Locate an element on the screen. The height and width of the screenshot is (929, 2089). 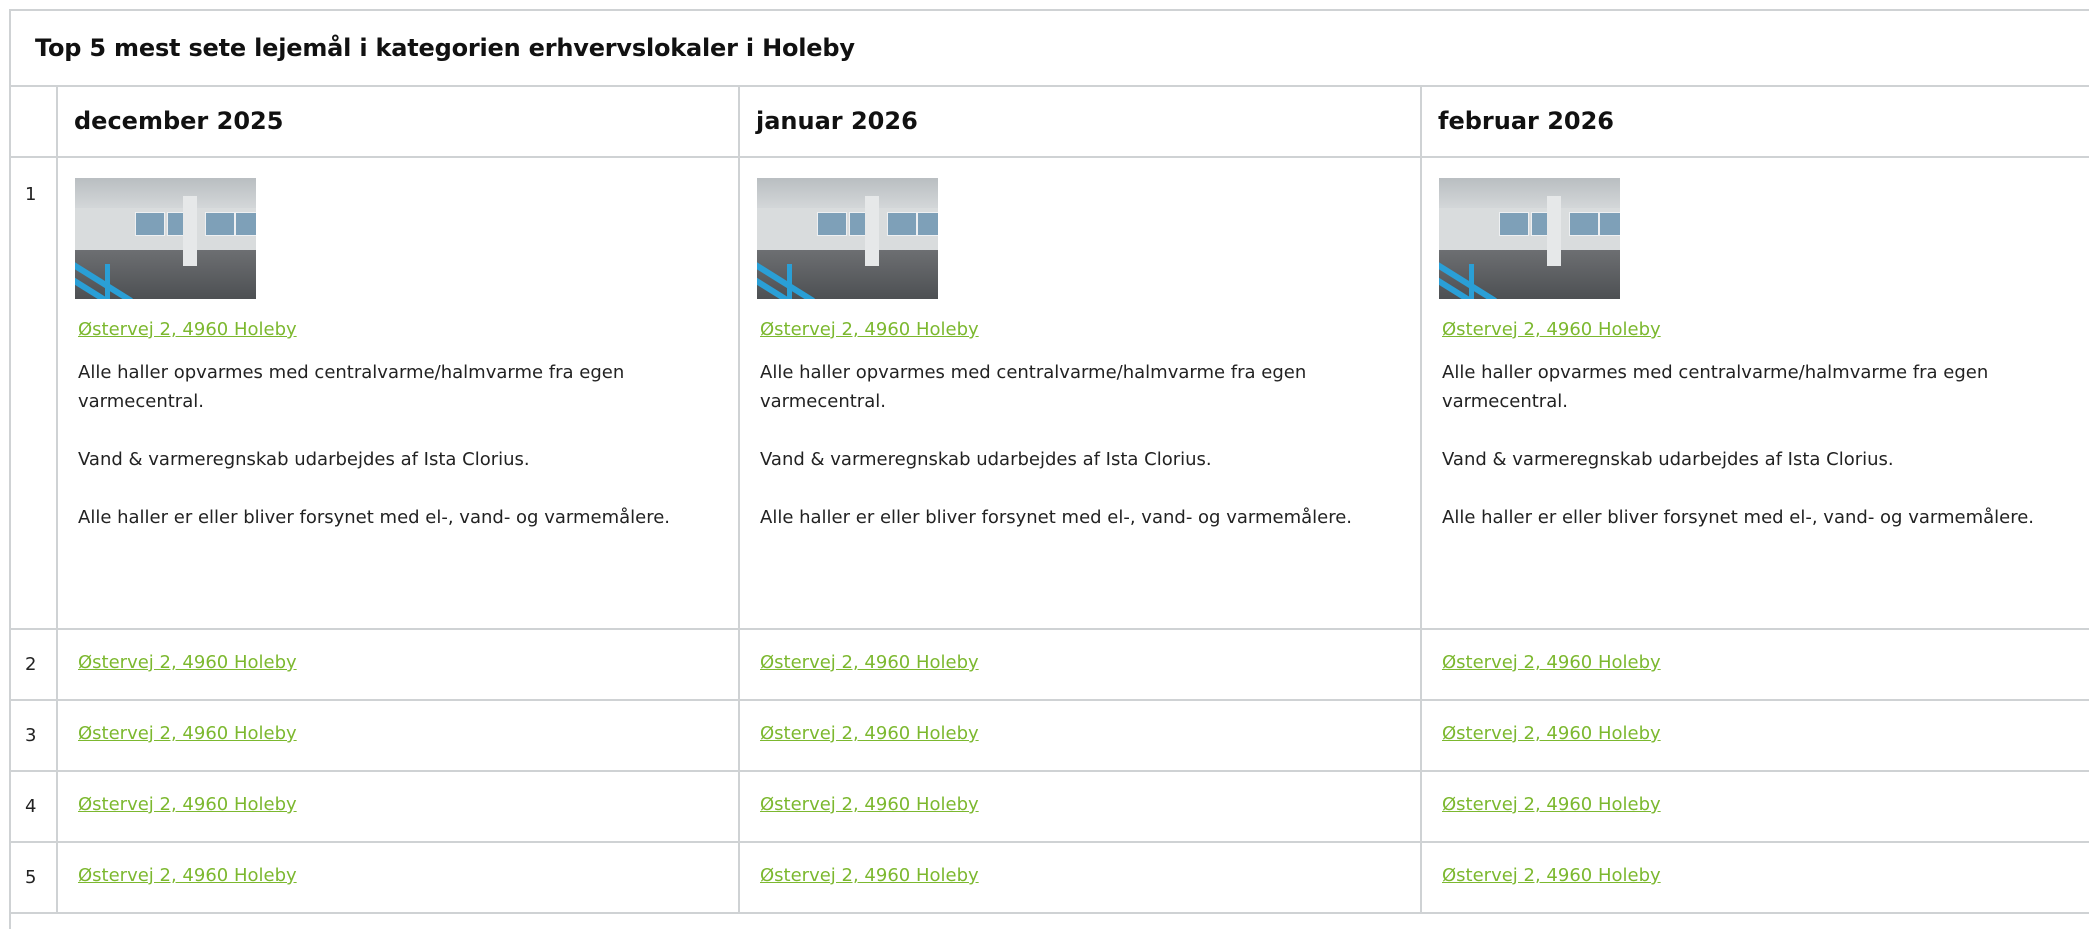
rank-column-header is located at coordinates (34, 122).